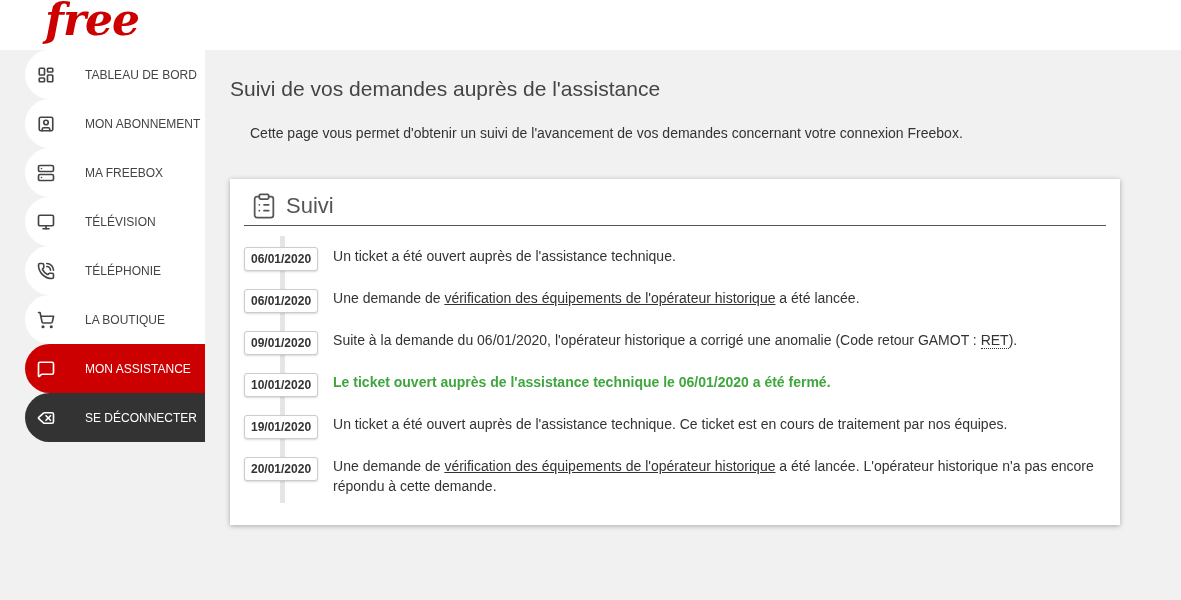 Image resolution: width=1181 pixels, height=600 pixels. What do you see at coordinates (115, 368) in the screenshot?
I see `nav-item: MON ASSISTANCE` at bounding box center [115, 368].